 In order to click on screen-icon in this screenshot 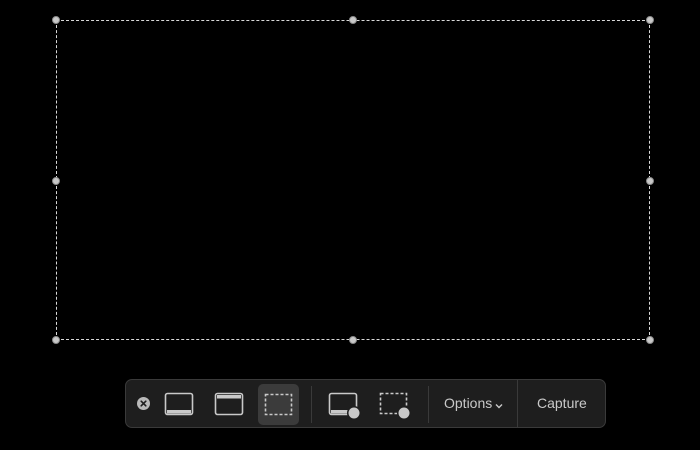, I will do `click(179, 404)`.